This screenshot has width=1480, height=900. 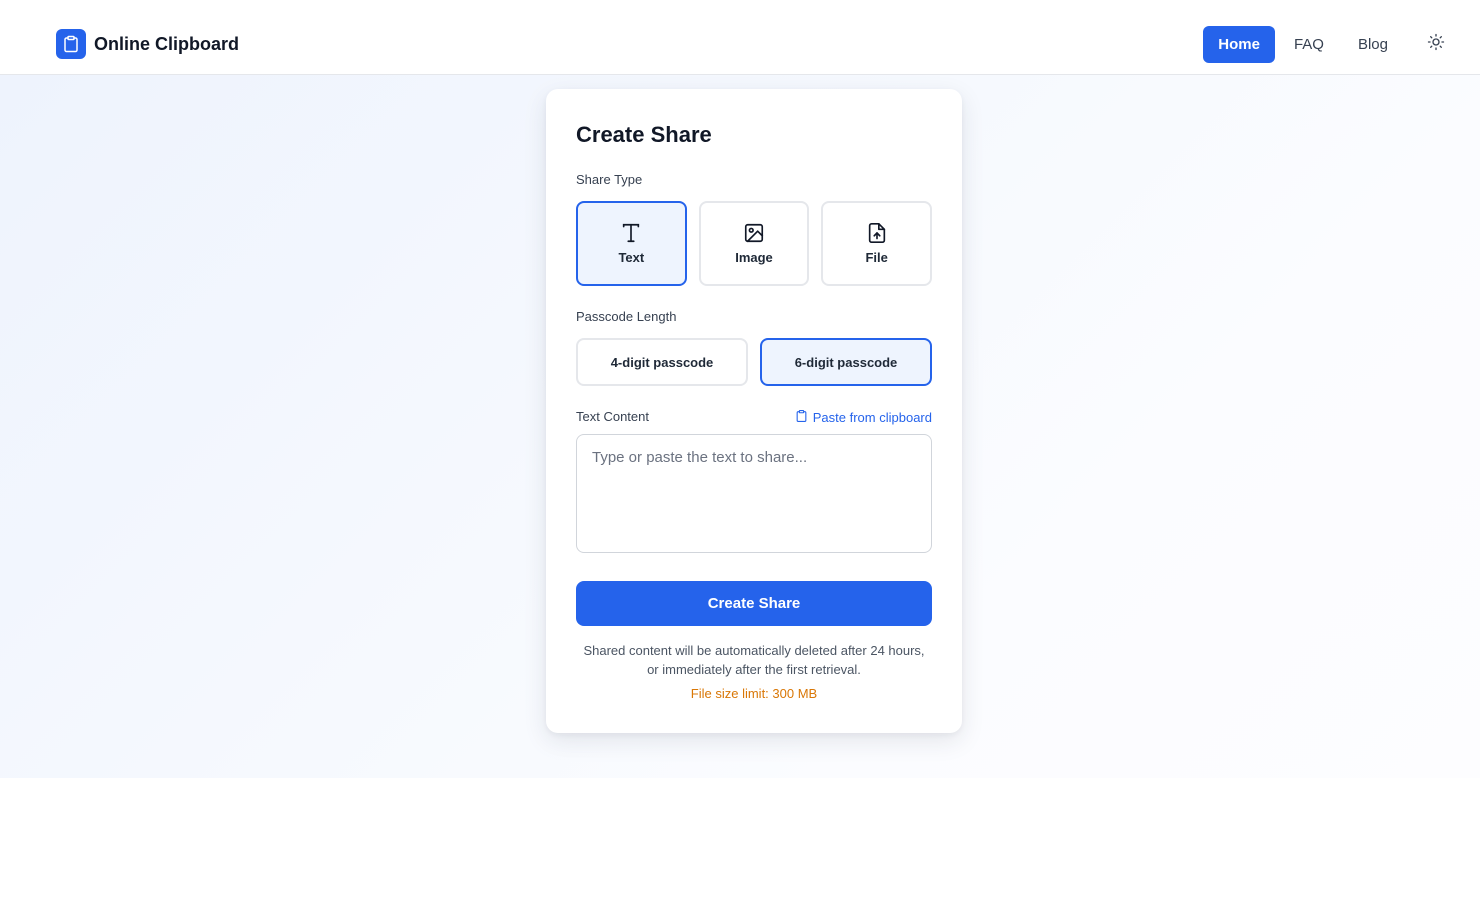 I want to click on brand: Online Clipboard, so click(x=147, y=44).